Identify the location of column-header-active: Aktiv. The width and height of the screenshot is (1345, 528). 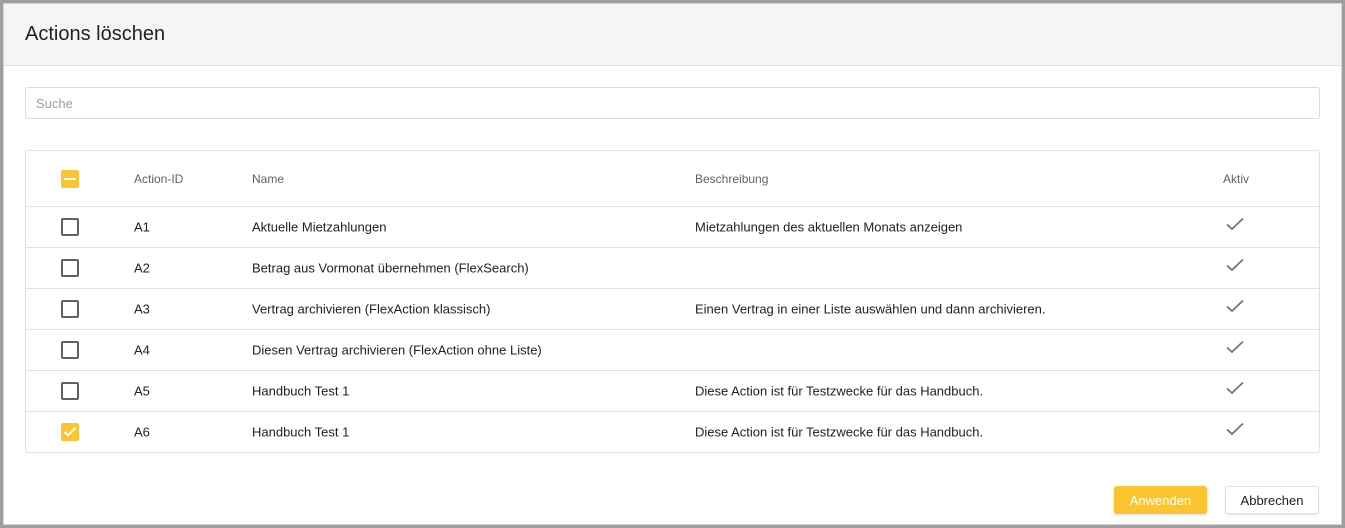
(1236, 179).